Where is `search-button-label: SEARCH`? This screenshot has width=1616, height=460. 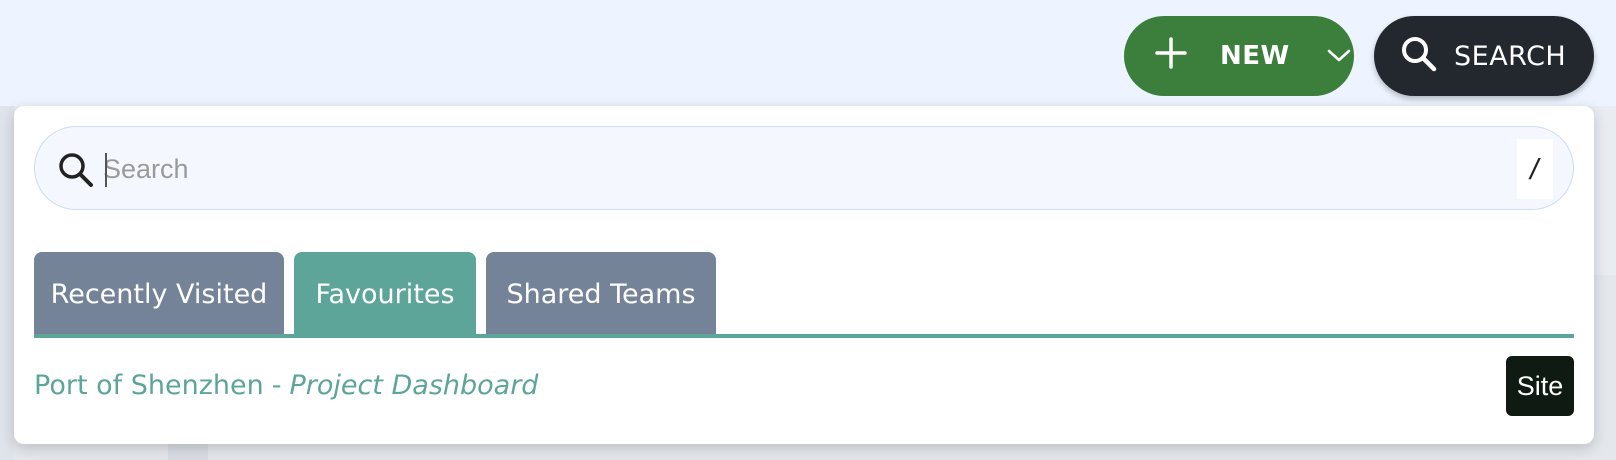 search-button-label: SEARCH is located at coordinates (1510, 56).